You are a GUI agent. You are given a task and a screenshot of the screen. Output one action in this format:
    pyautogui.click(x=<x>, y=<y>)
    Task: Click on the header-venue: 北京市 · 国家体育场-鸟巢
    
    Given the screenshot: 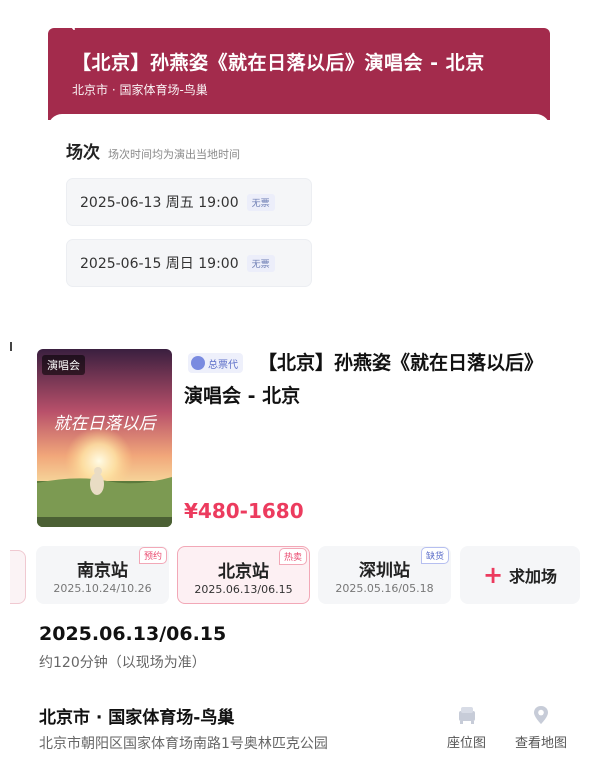 What is the action you would take?
    pyautogui.click(x=140, y=90)
    